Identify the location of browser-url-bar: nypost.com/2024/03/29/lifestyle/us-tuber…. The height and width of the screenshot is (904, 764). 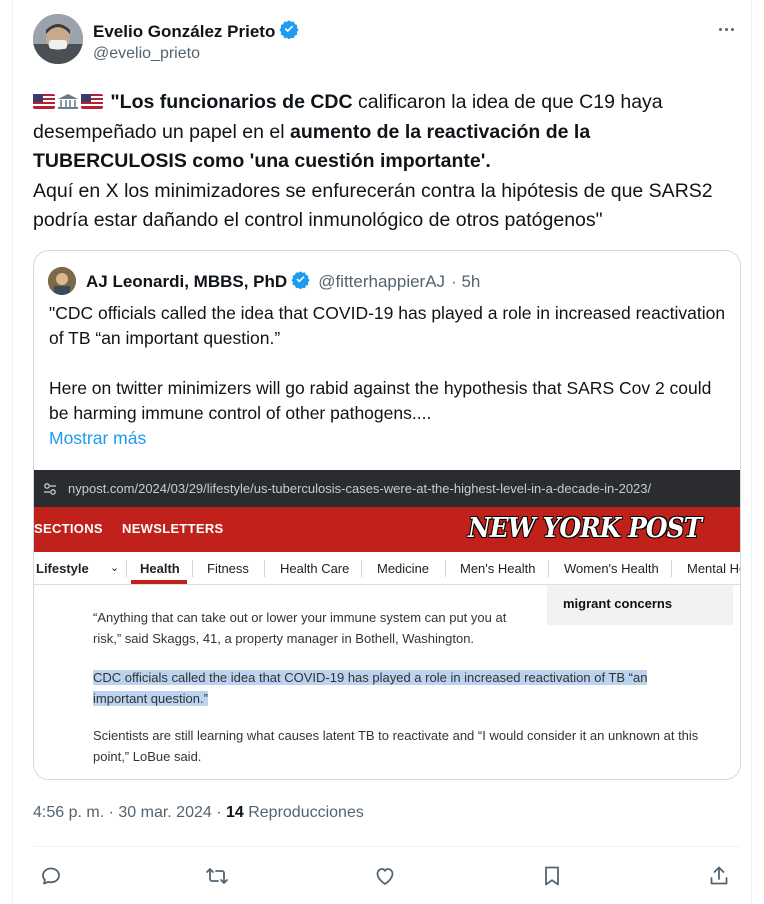
(387, 488).